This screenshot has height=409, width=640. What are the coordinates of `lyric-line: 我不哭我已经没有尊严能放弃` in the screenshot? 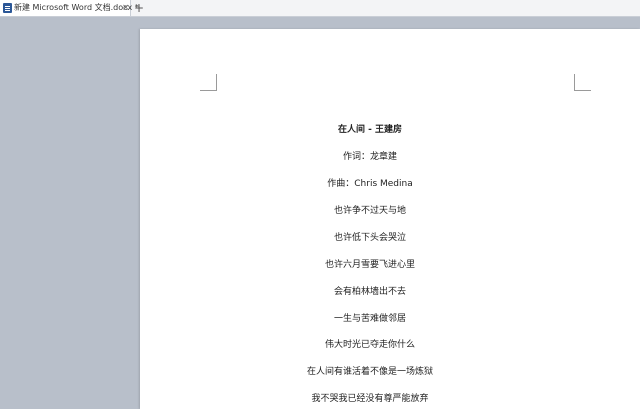 It's located at (370, 399).